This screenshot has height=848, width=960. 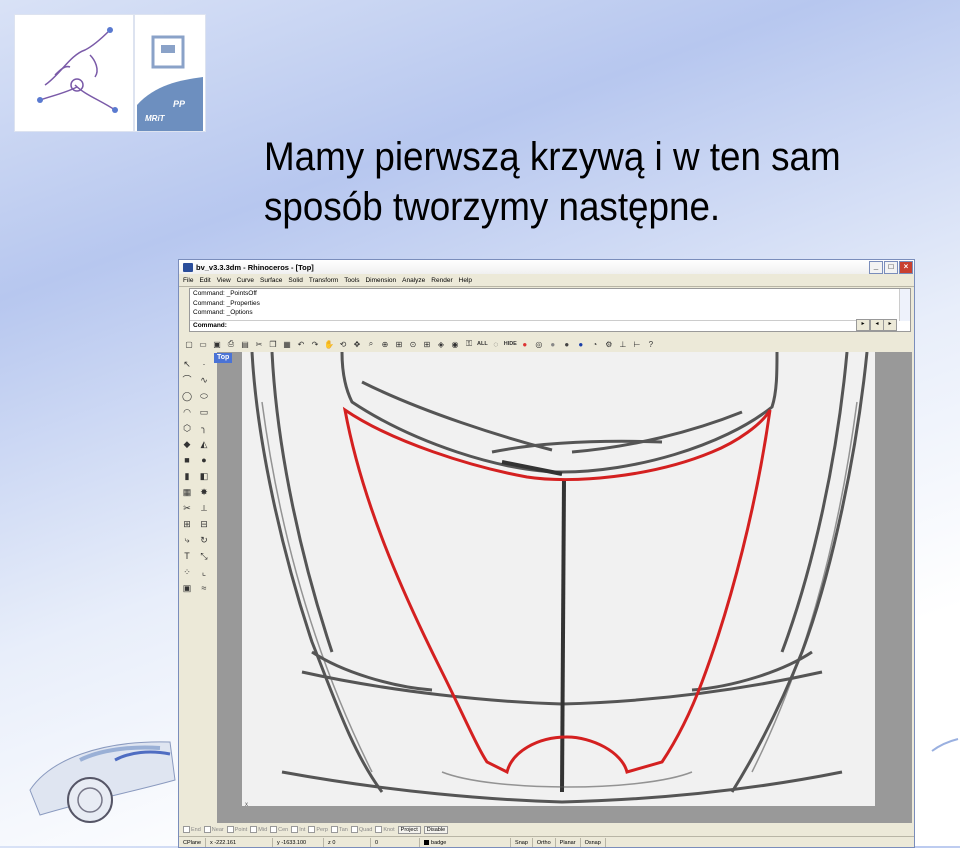 What do you see at coordinates (863, 325) in the screenshot?
I see `scroll-arrow-icon: ▸` at bounding box center [863, 325].